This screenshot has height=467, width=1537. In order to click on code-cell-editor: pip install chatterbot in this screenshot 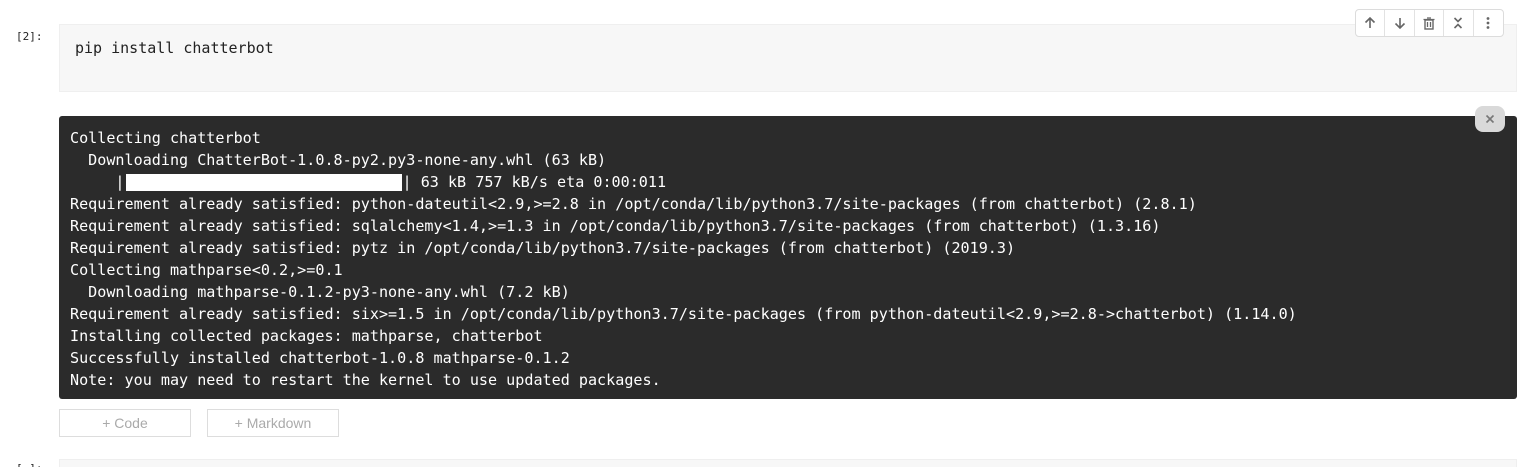, I will do `click(788, 58)`.